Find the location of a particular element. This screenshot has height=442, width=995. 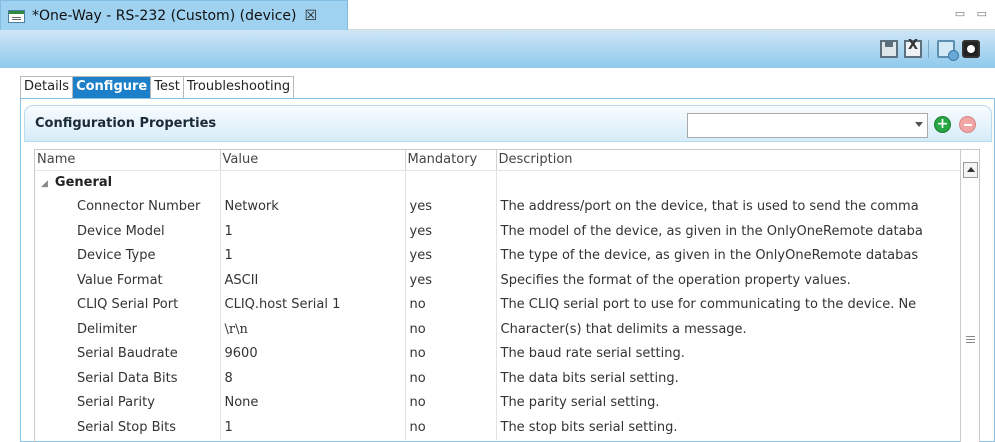

vertical-scrollbar is located at coordinates (970, 296).